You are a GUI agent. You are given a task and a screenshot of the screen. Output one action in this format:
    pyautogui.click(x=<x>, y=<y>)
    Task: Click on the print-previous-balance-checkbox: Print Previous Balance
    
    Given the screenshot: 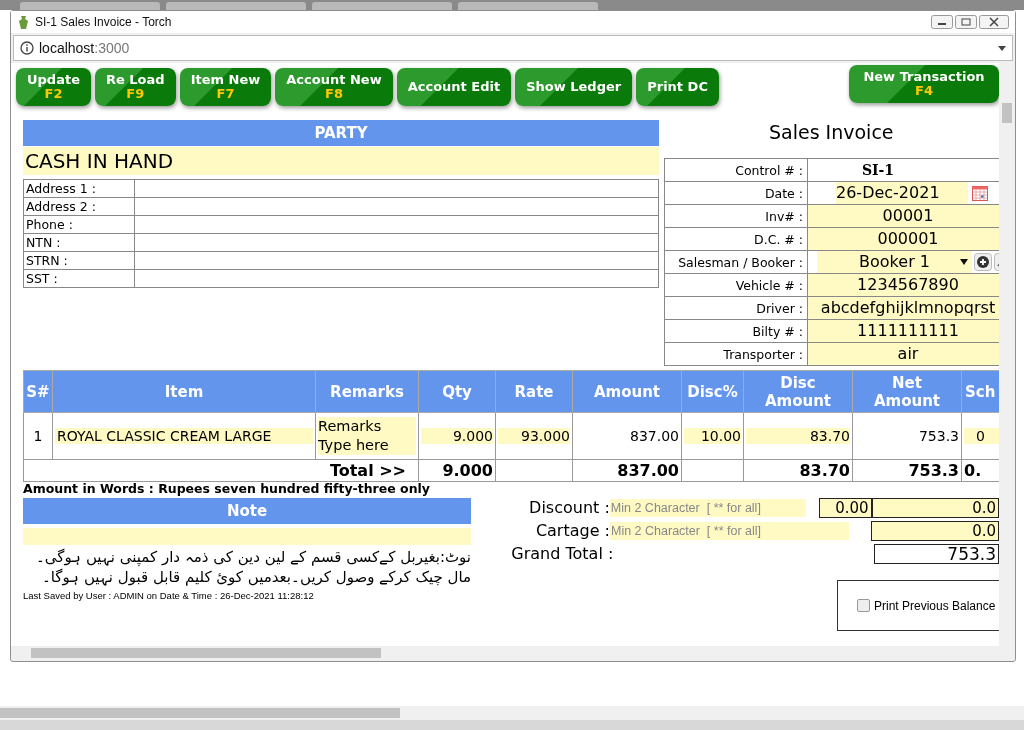 What is the action you would take?
    pyautogui.click(x=926, y=605)
    